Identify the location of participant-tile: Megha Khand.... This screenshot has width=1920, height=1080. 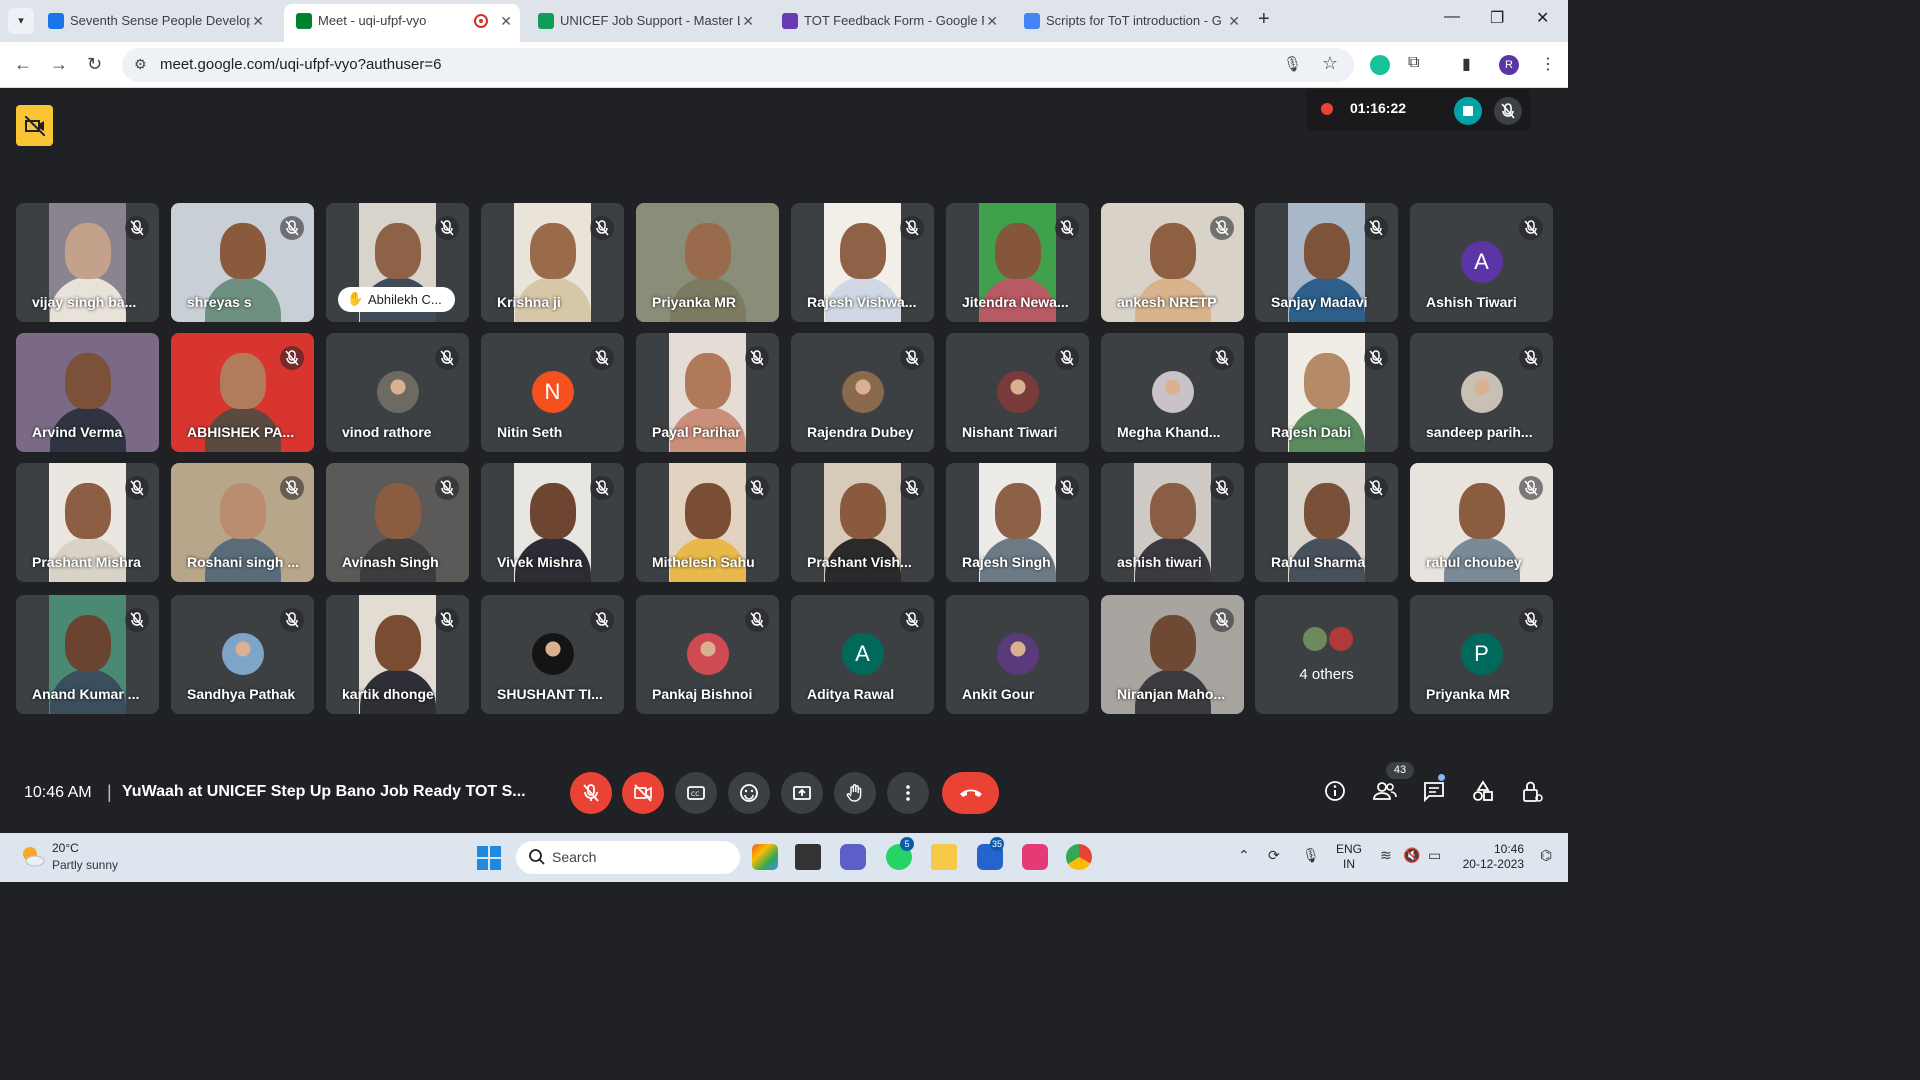
(1172, 392).